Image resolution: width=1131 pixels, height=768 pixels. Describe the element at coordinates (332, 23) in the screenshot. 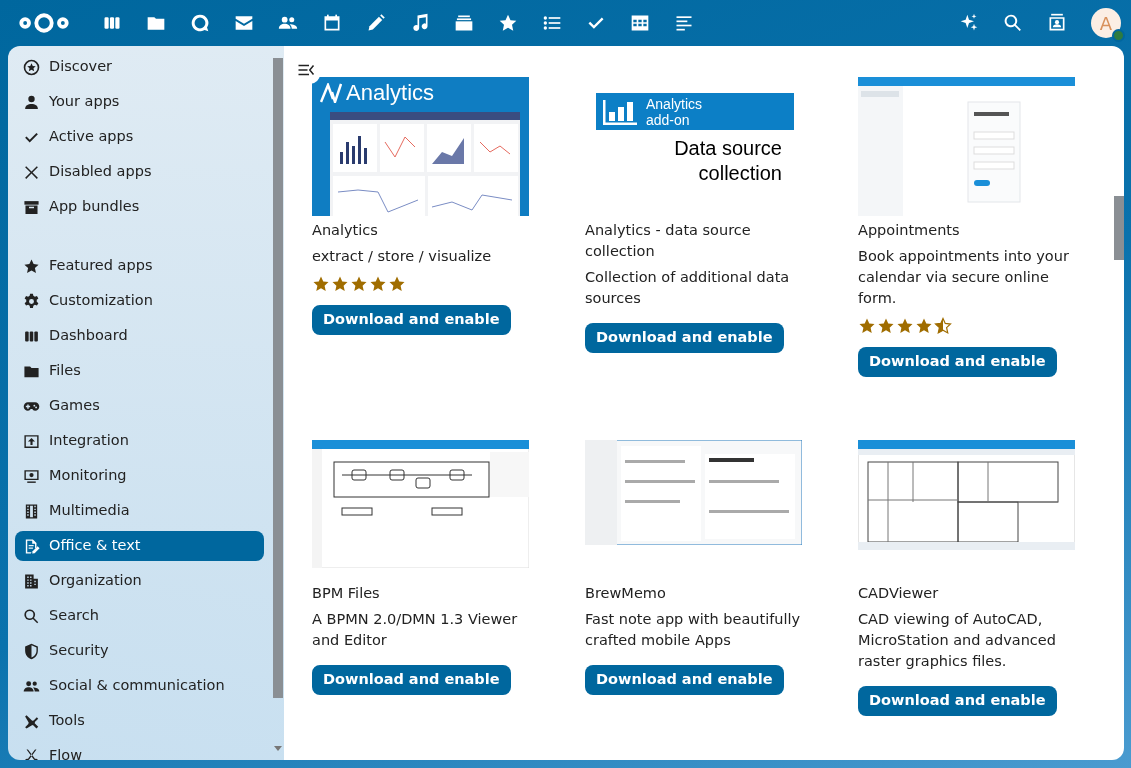

I see `calendar-icon` at that location.